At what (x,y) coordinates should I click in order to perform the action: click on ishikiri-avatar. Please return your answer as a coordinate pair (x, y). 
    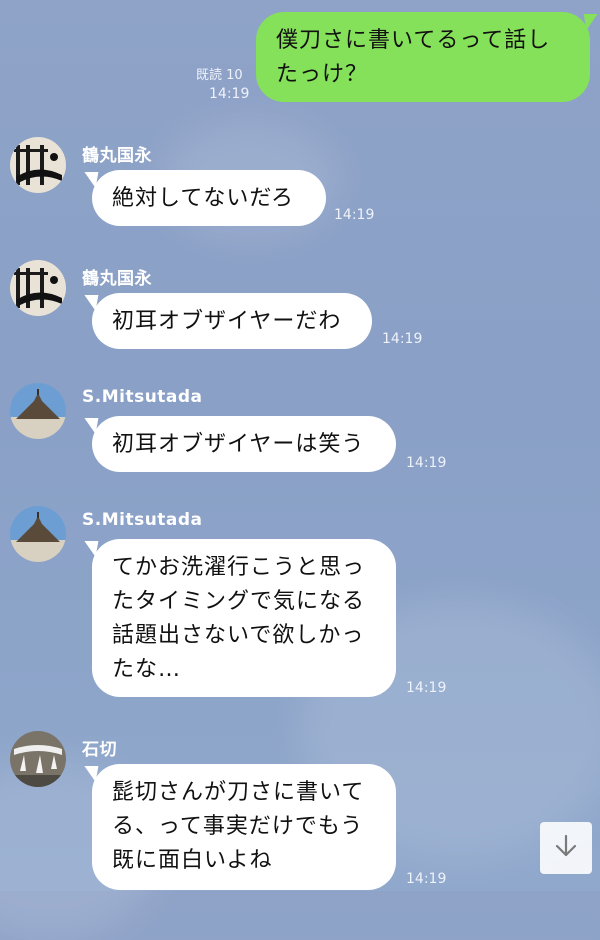
    Looking at the image, I should click on (38, 759).